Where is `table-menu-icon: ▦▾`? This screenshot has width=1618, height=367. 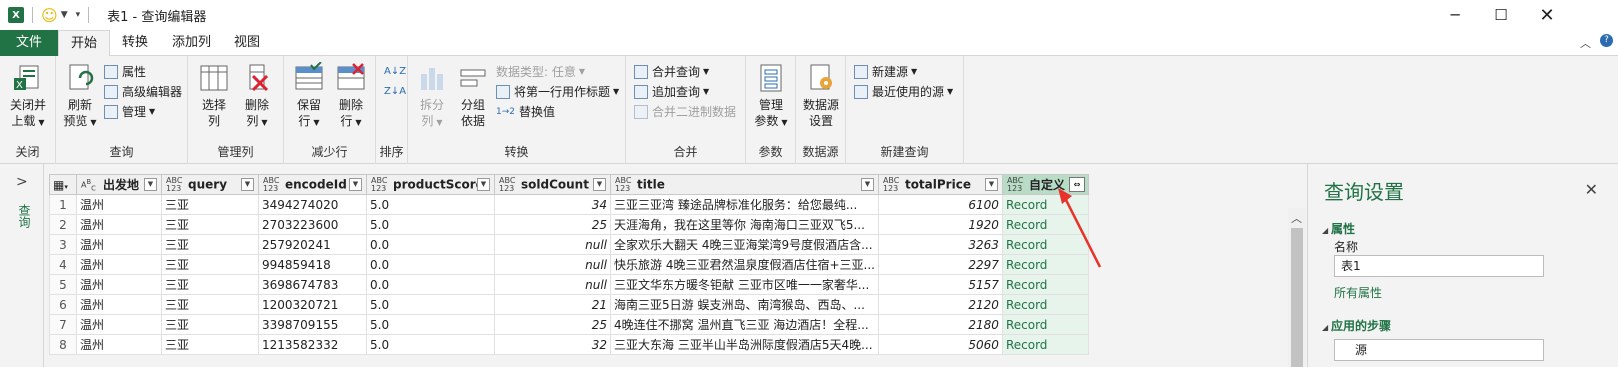
table-menu-icon: ▦▾ is located at coordinates (63, 184).